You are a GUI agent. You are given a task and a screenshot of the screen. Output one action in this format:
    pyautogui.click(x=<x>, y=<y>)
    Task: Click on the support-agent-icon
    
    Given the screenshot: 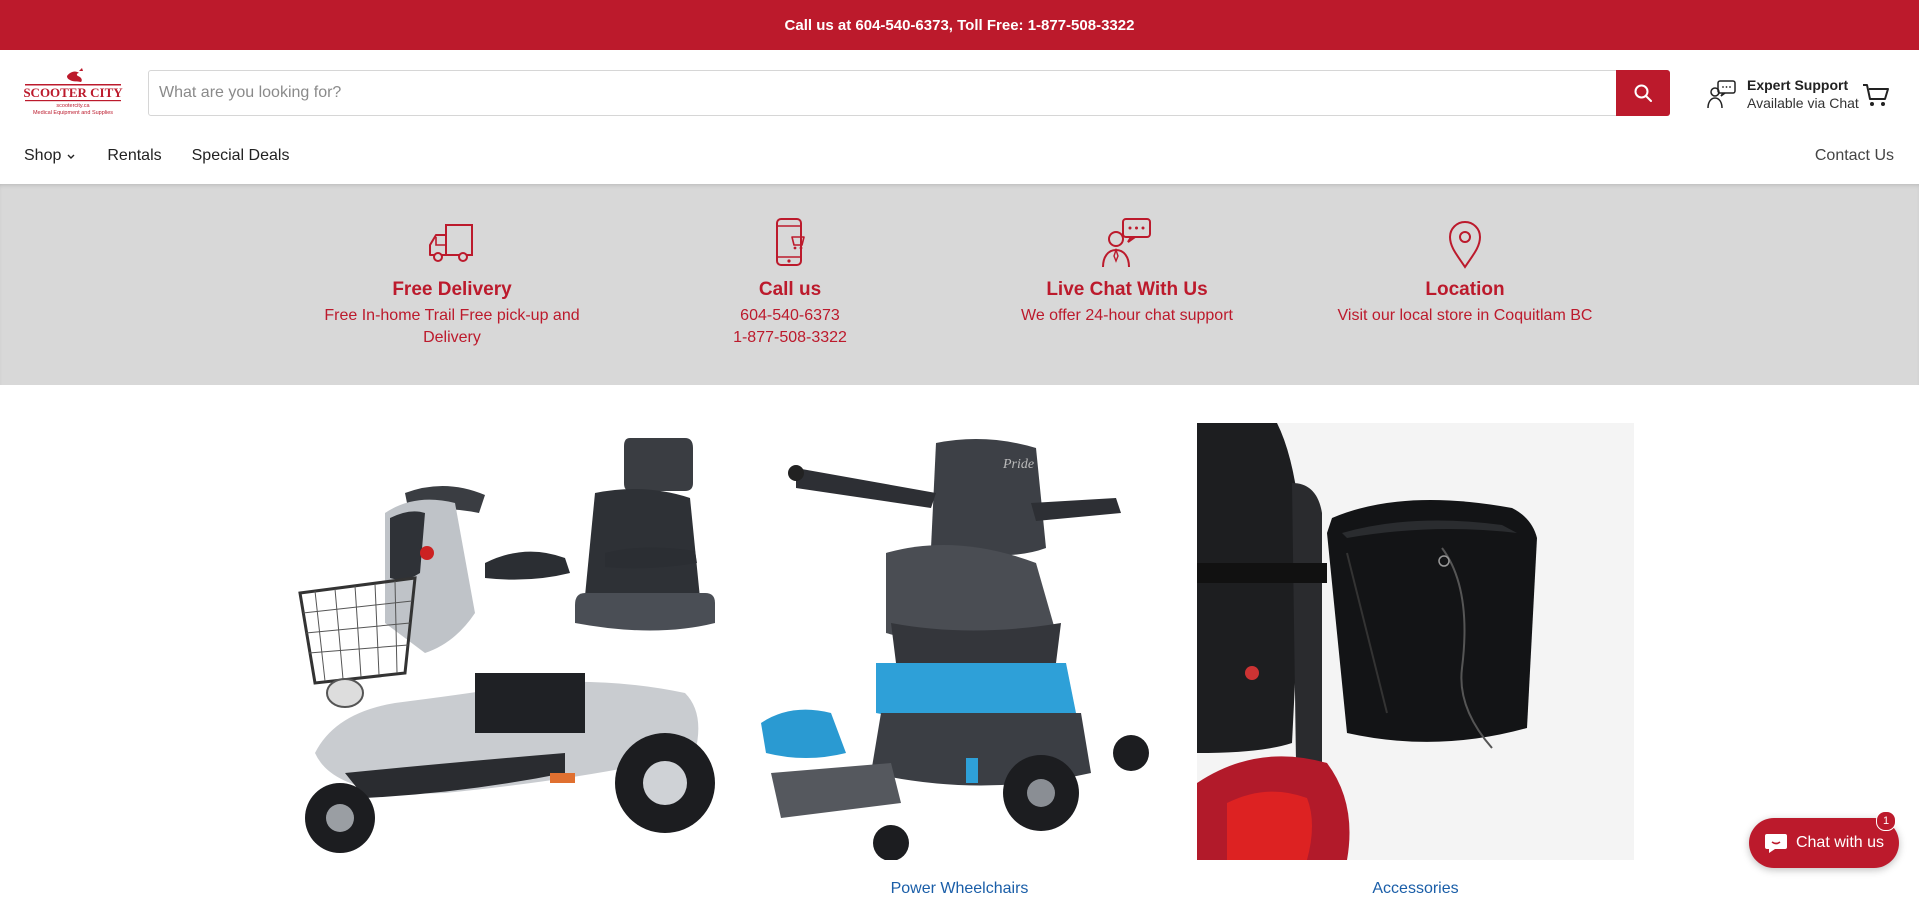 What is the action you would take?
    pyautogui.click(x=1721, y=94)
    